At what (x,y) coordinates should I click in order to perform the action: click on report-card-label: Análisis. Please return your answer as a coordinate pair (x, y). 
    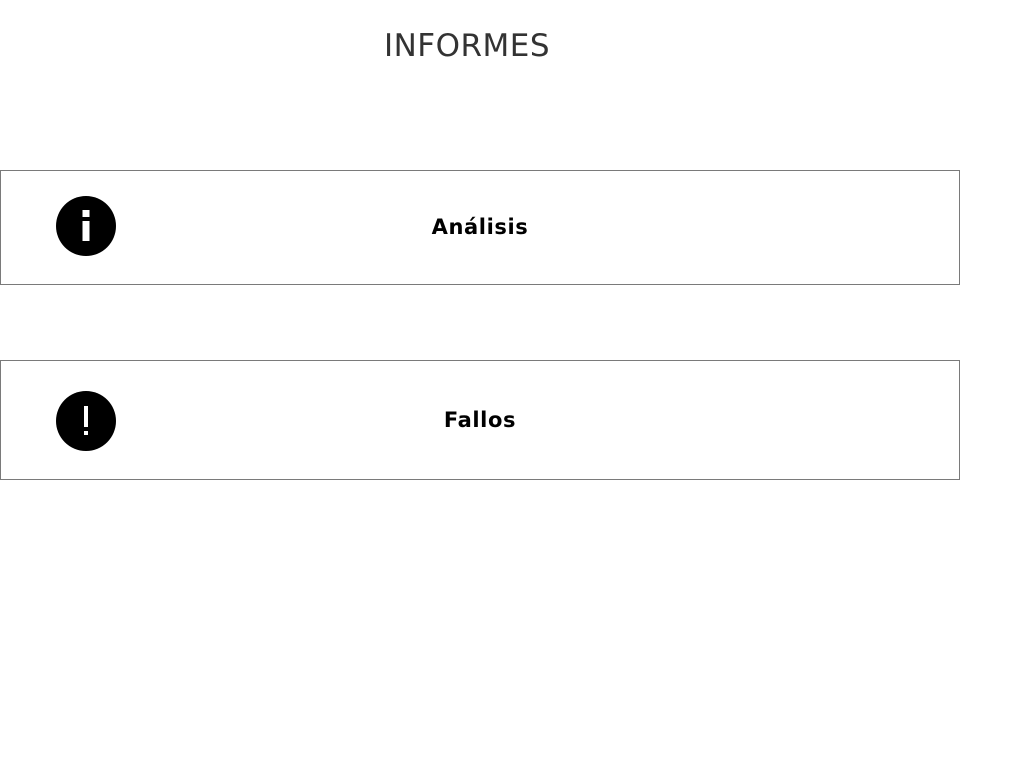
    Looking at the image, I should click on (480, 227).